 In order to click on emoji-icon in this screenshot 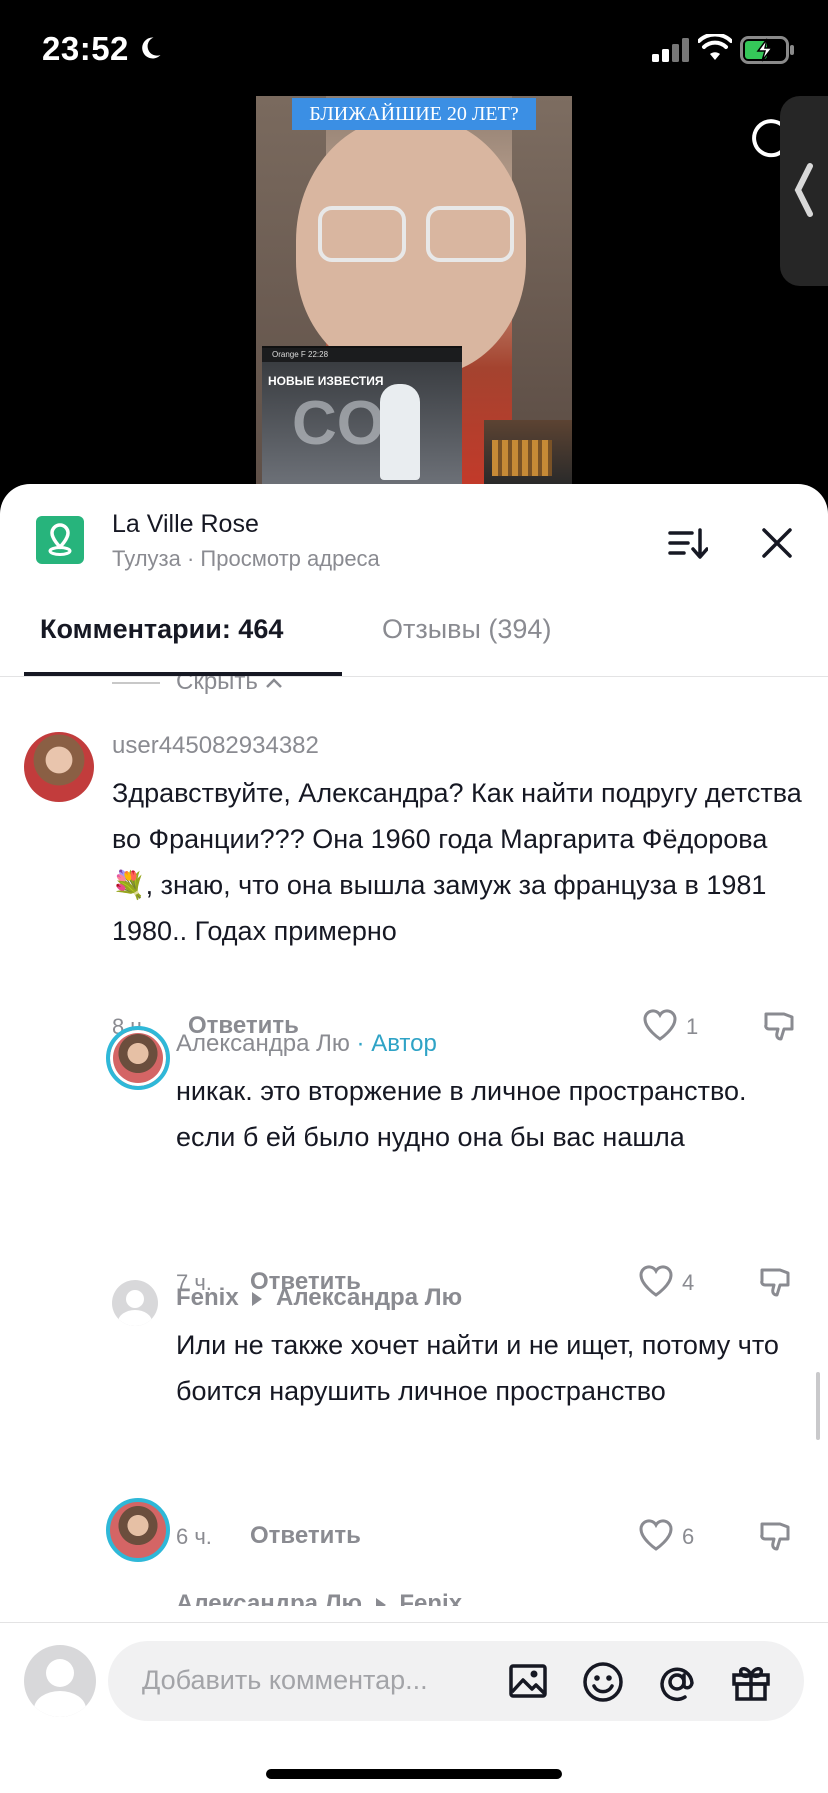, I will do `click(603, 1682)`.